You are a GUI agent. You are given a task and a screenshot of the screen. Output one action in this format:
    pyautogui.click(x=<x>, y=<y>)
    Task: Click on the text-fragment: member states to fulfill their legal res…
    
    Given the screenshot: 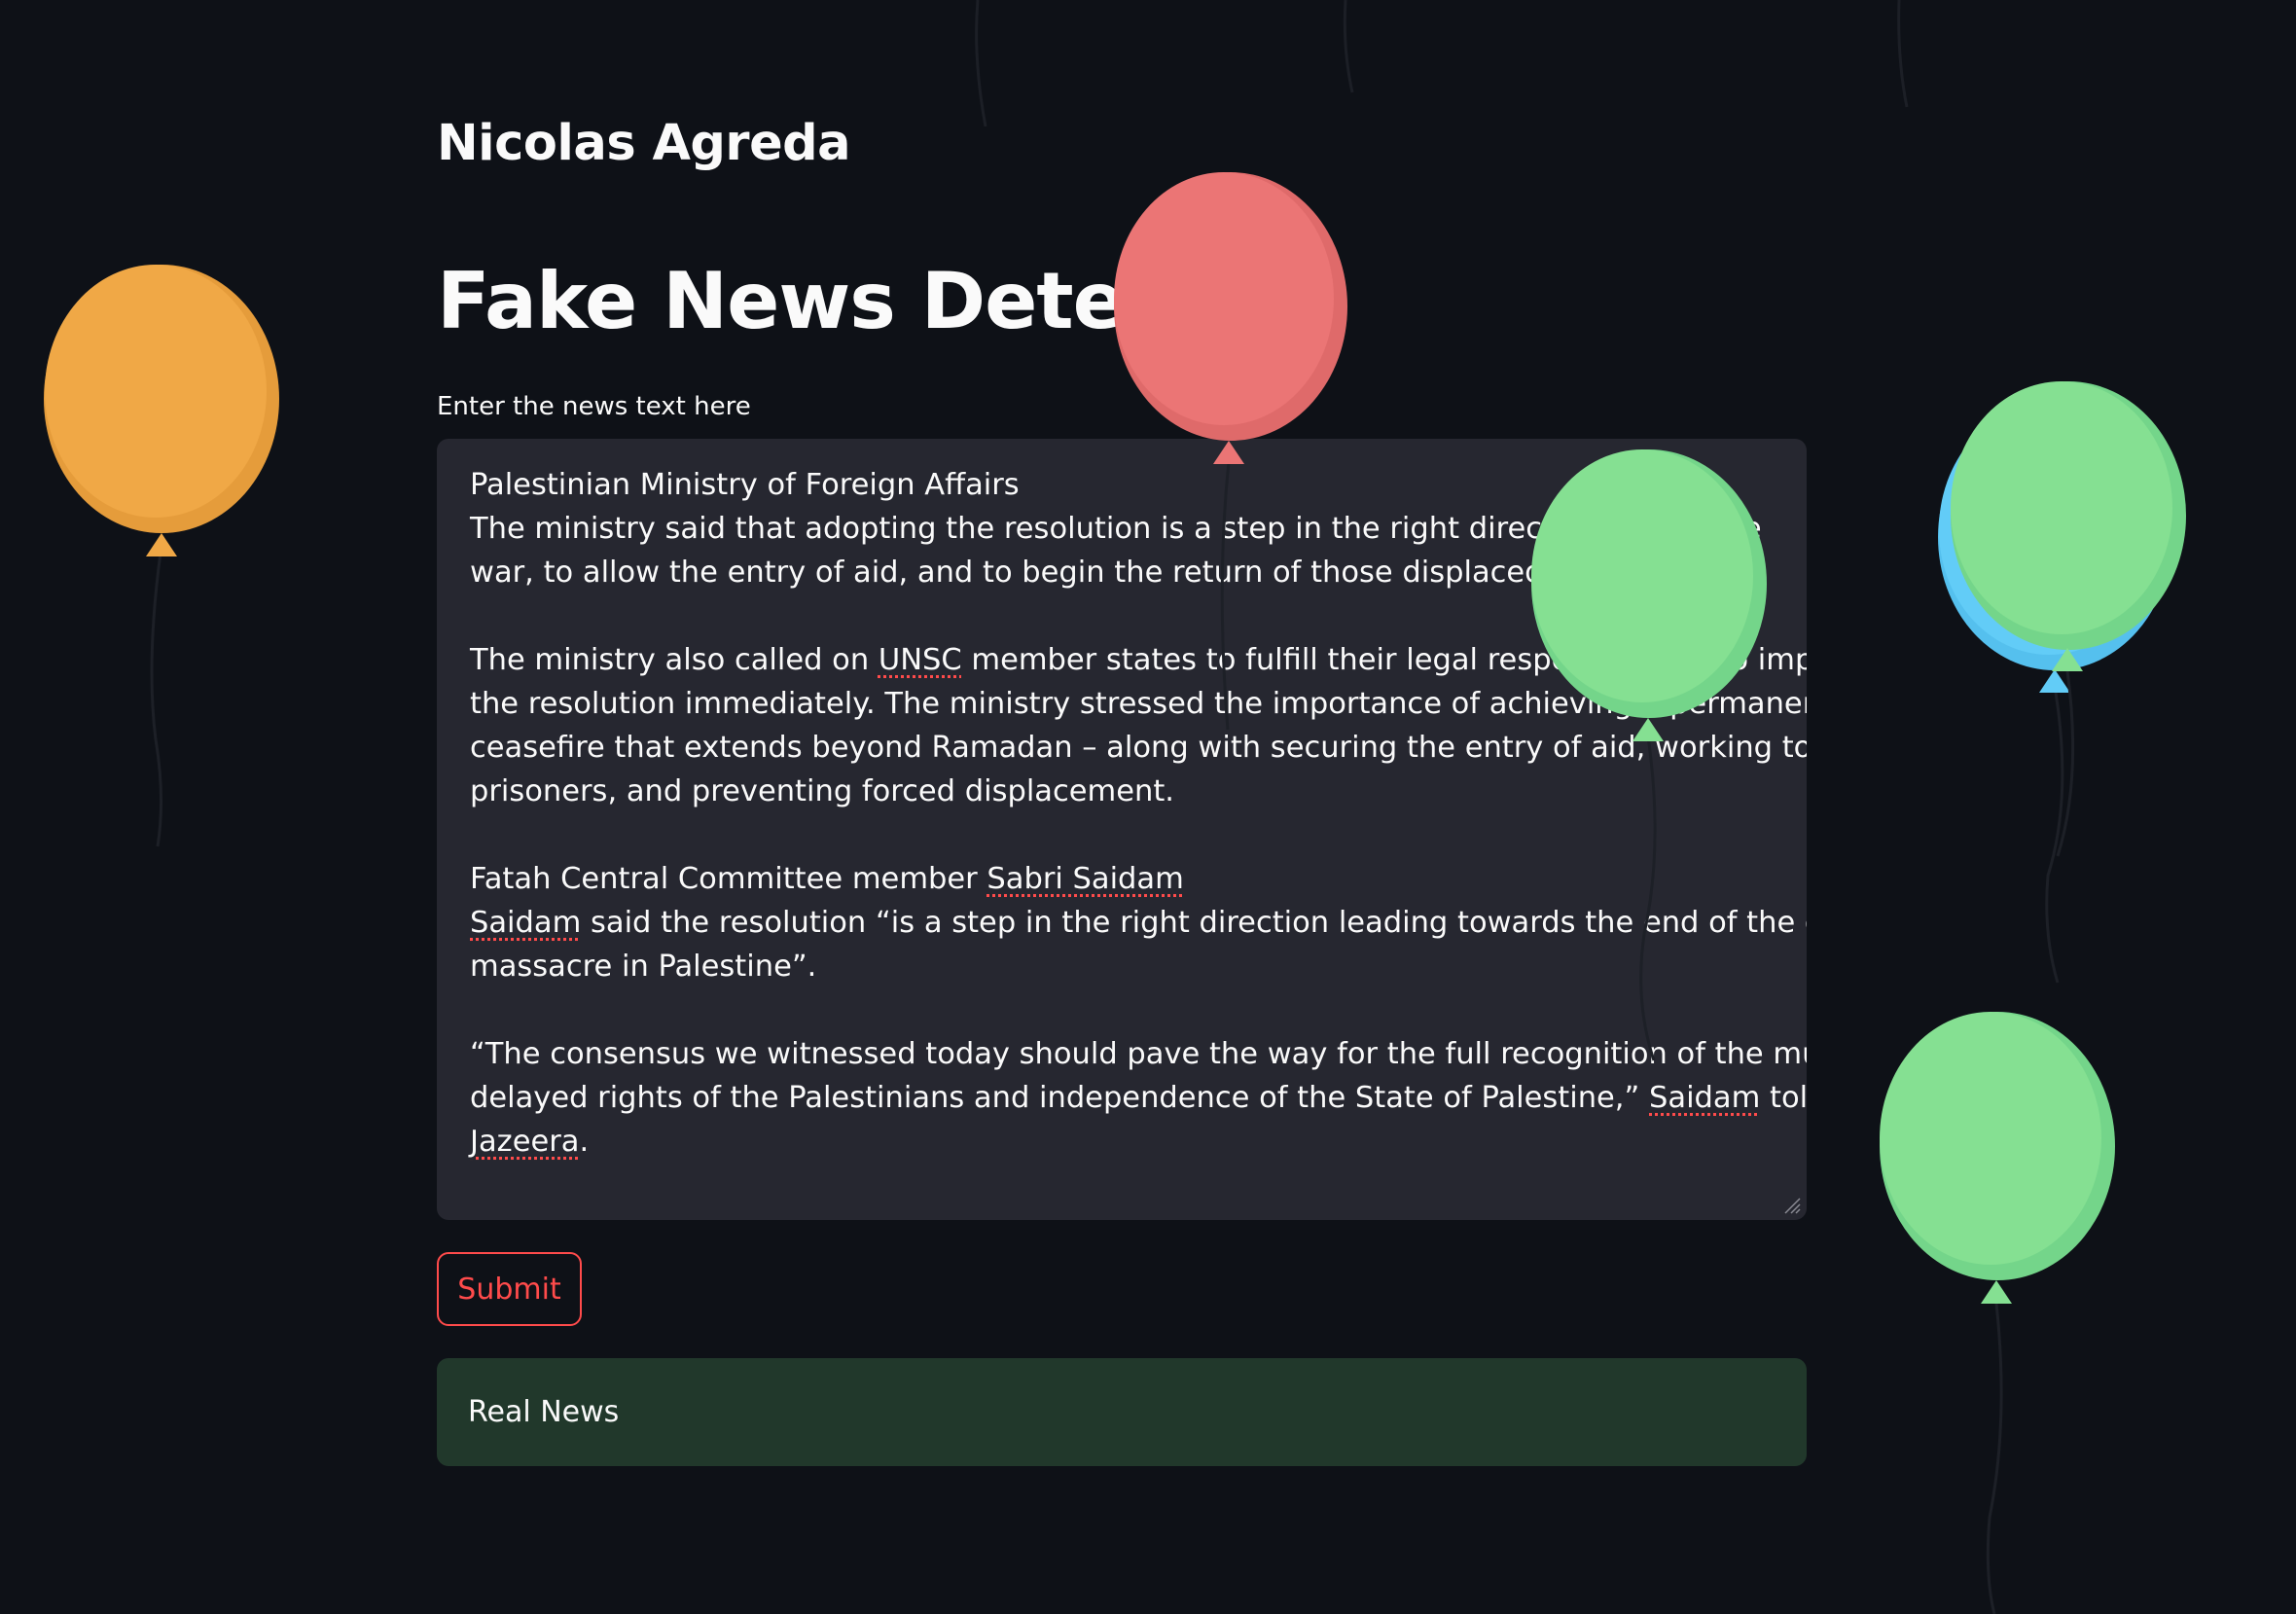 What is the action you would take?
    pyautogui.click(x=1389, y=660)
    